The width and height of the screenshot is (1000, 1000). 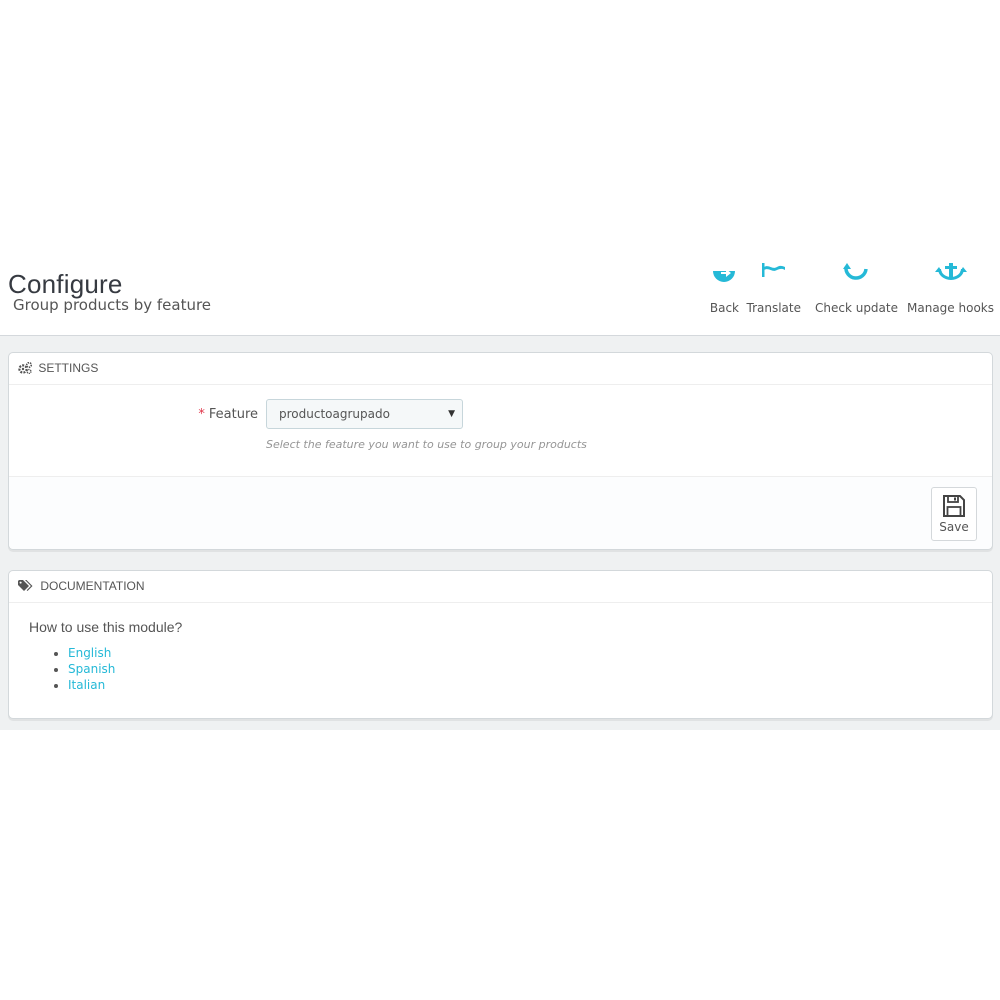 I want to click on feature-select-value: productoagrupado, so click(x=334, y=414).